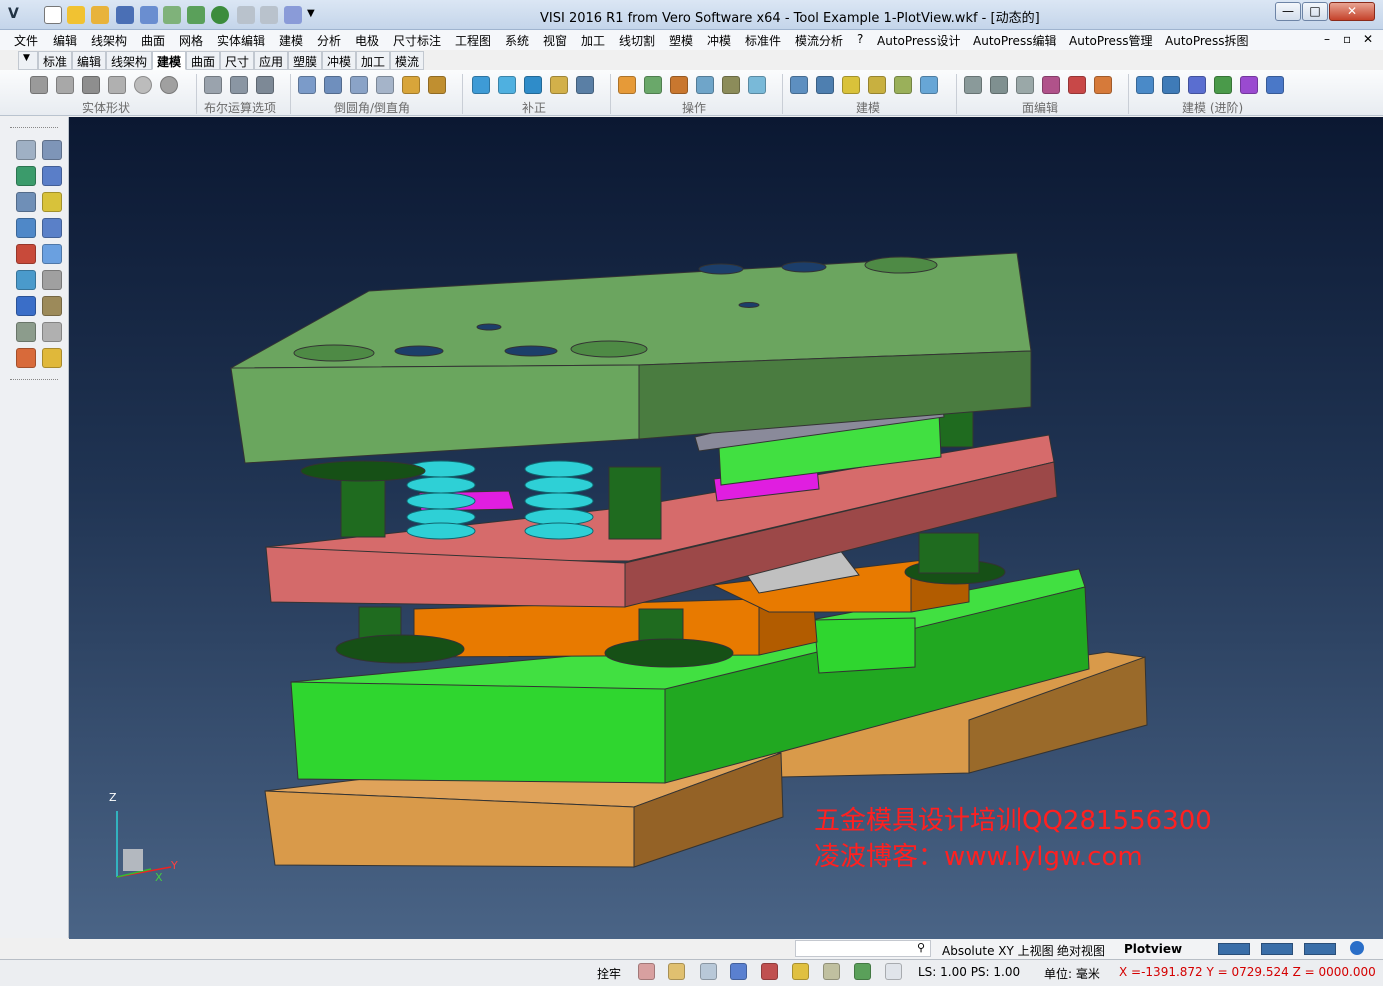 This screenshot has width=1383, height=986. I want to click on menu-autopress-design: AutoPress设计, so click(918, 40).